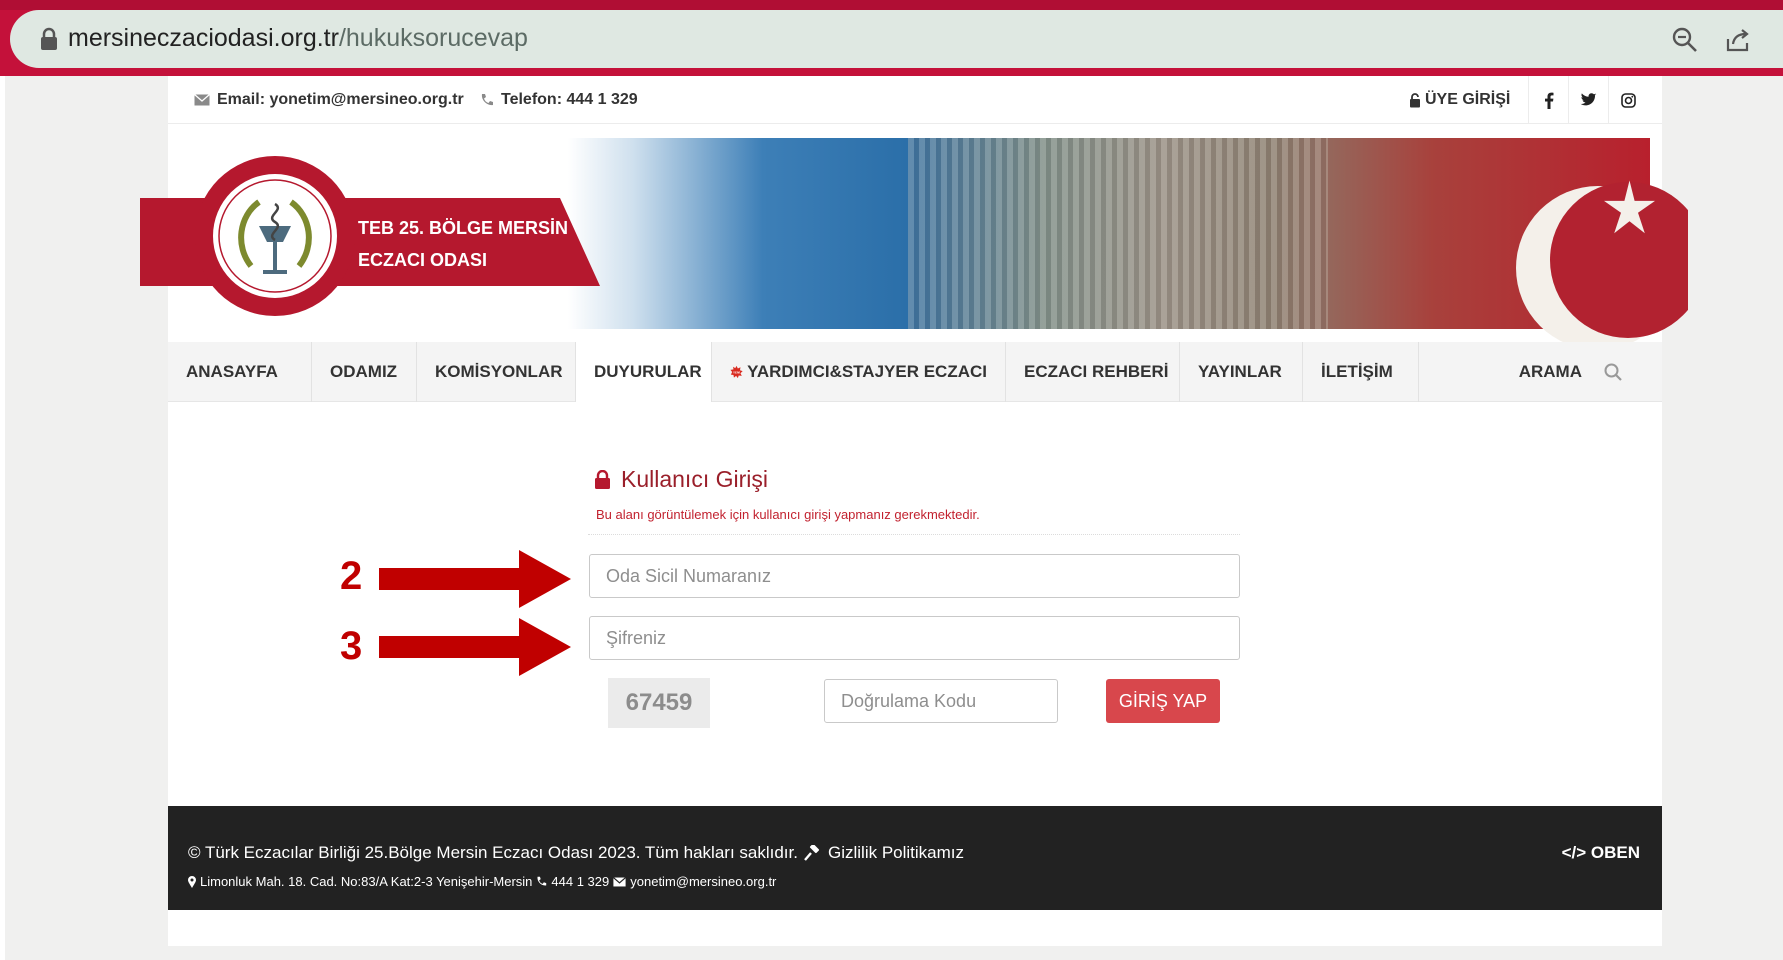 Image resolution: width=1783 pixels, height=960 pixels. I want to click on nav-item-iletisim: İLETİŞİM, so click(1361, 372).